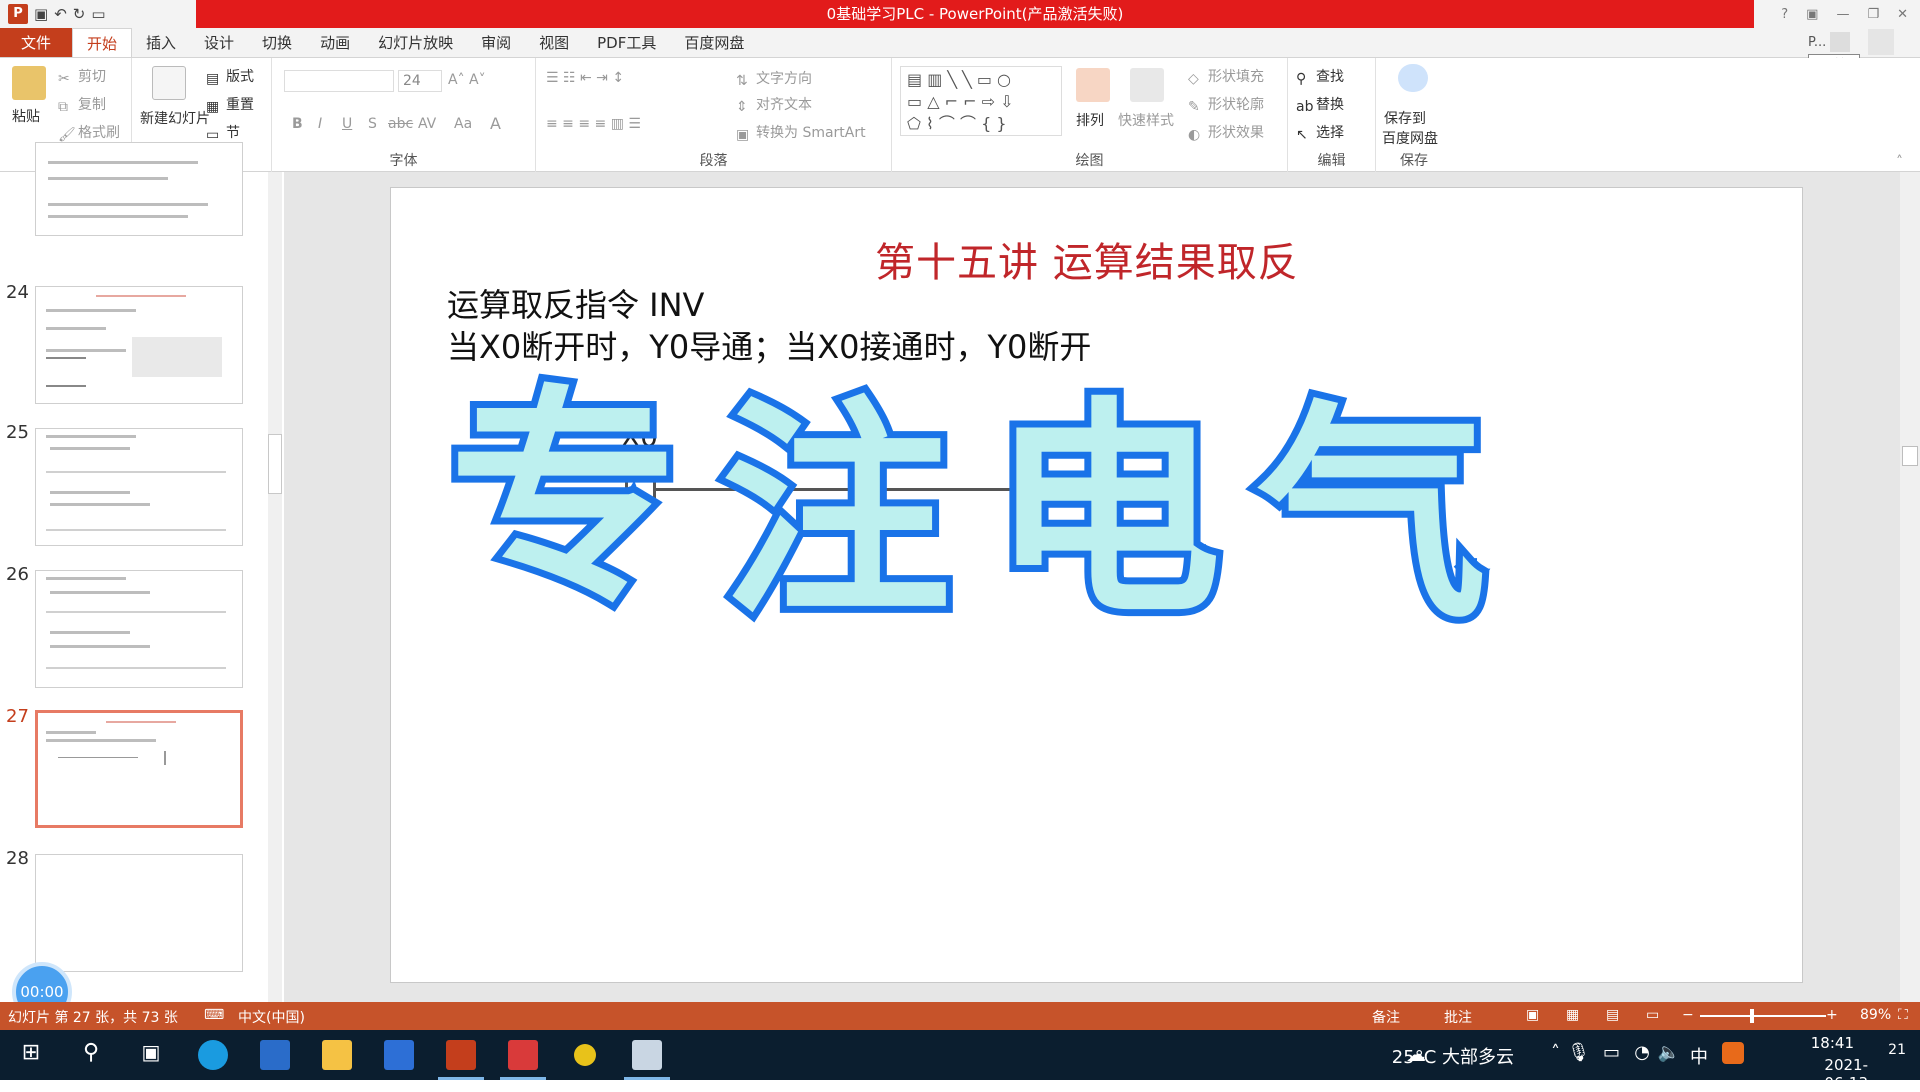  I want to click on baidu-cloud-icon, so click(1413, 78).